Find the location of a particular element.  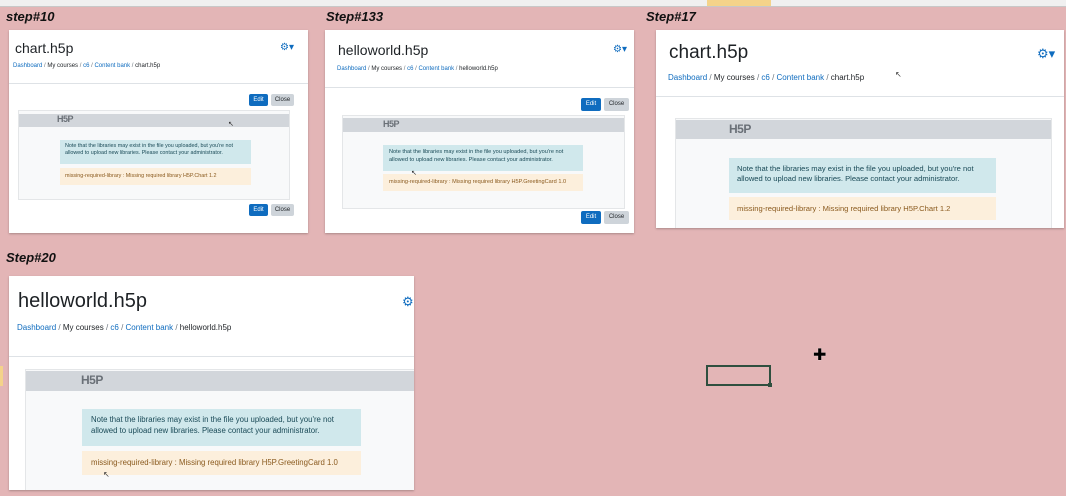

step-label: Step#133 is located at coordinates (355, 16).